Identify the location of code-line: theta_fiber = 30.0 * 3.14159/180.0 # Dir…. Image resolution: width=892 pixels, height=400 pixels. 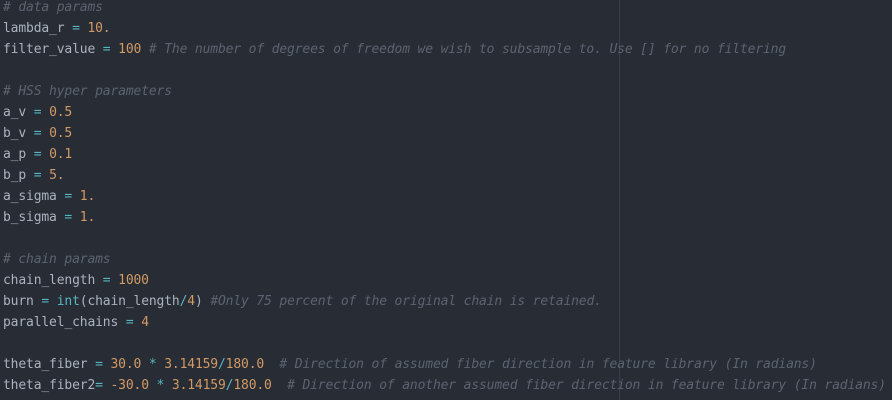
(444, 364).